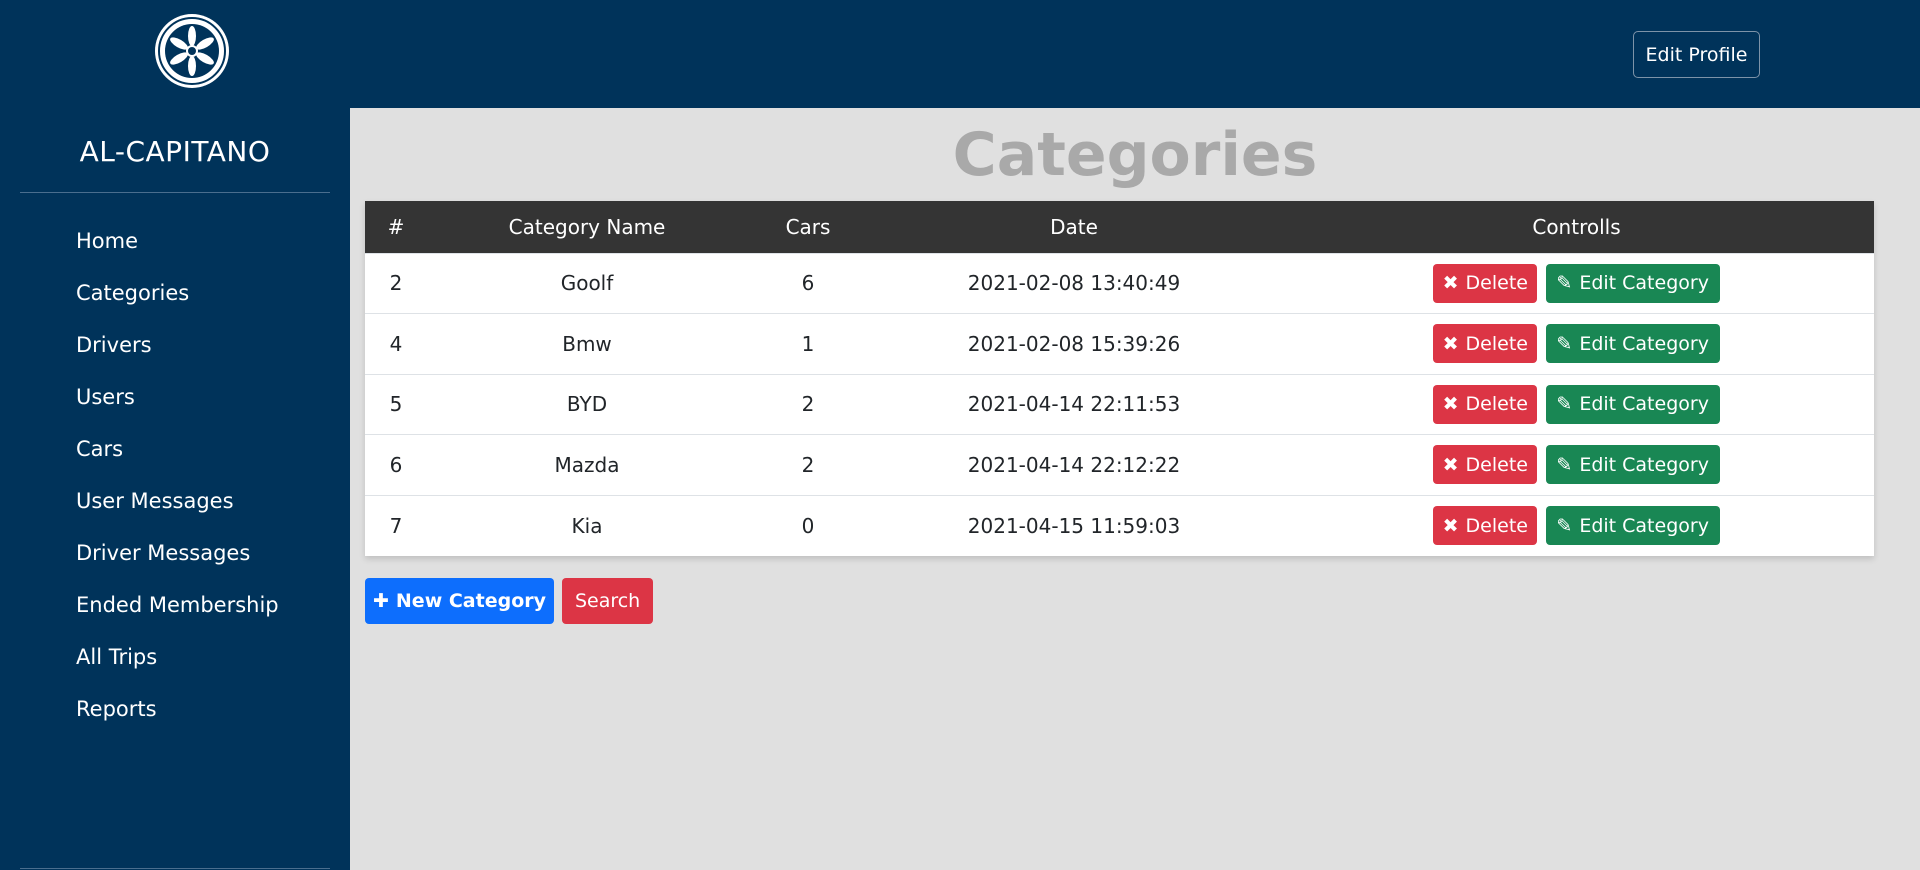 The height and width of the screenshot is (870, 1920). Describe the element at coordinates (808, 343) in the screenshot. I see `cell-cars: 1` at that location.